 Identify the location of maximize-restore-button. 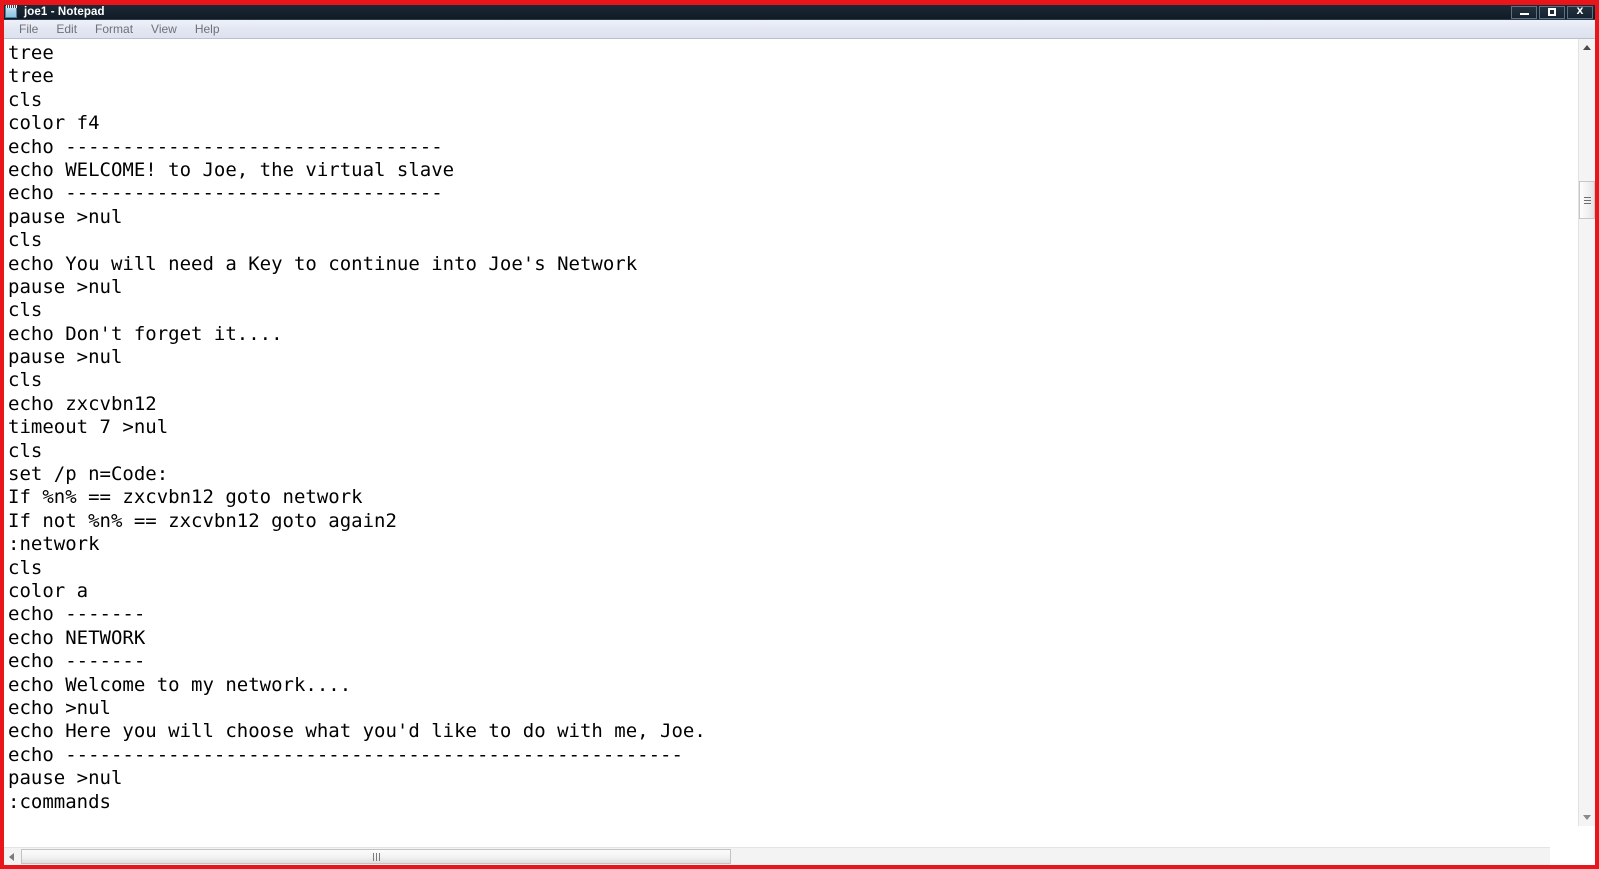
(1552, 12).